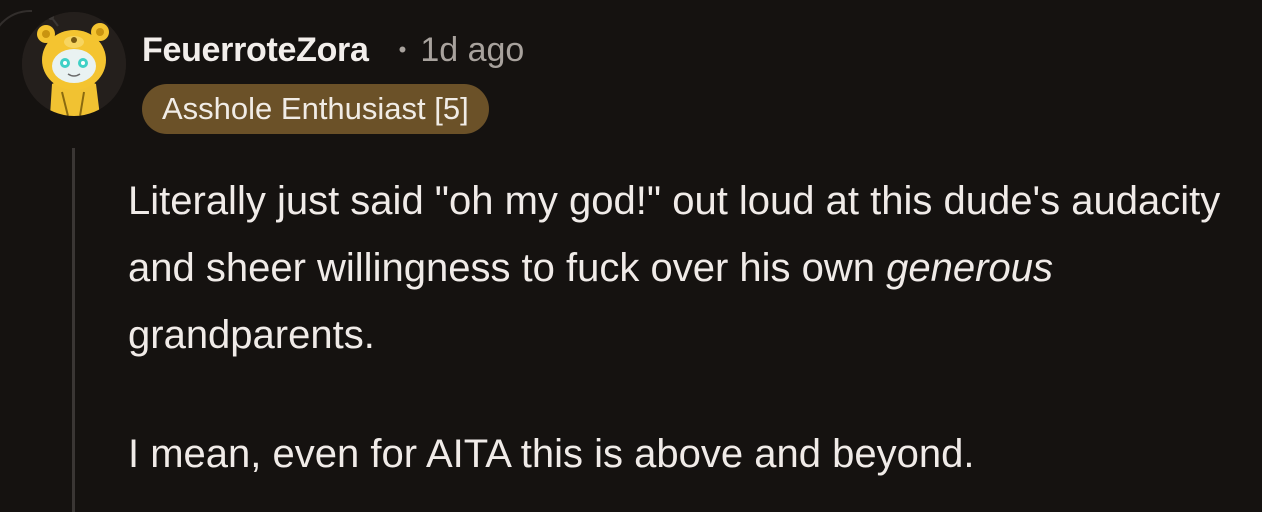  I want to click on user-flair-badge: Asshole Enthusiast [5], so click(315, 109).